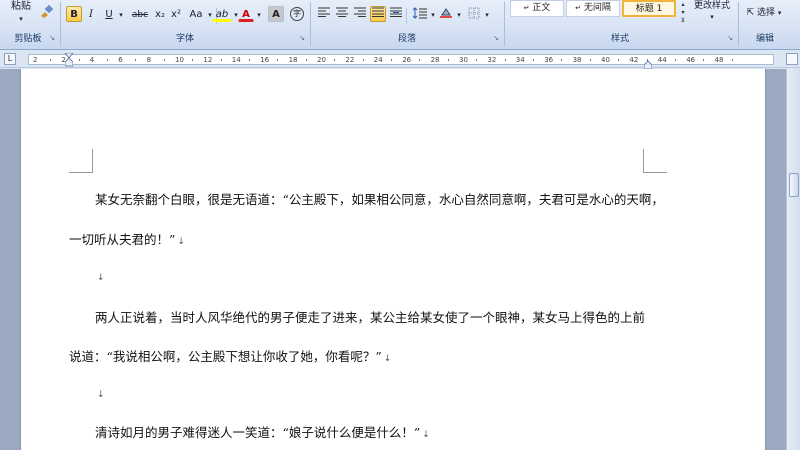 Image resolution: width=800 pixels, height=450 pixels. I want to click on style-no-spacing: ↵ 无间隔, so click(593, 8).